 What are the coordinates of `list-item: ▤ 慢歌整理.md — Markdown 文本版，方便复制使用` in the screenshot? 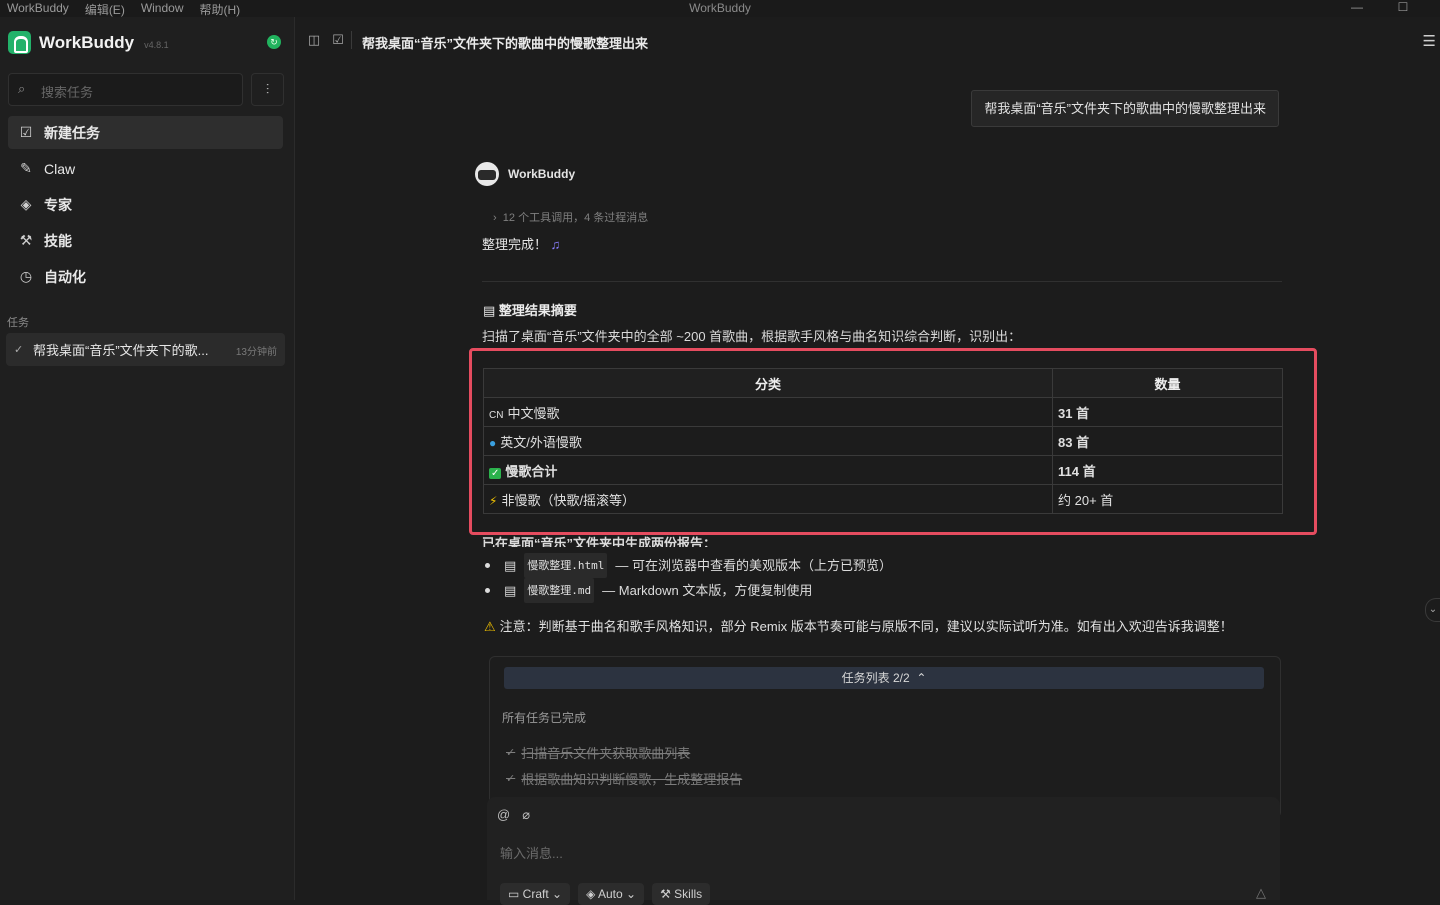 It's located at (687, 590).